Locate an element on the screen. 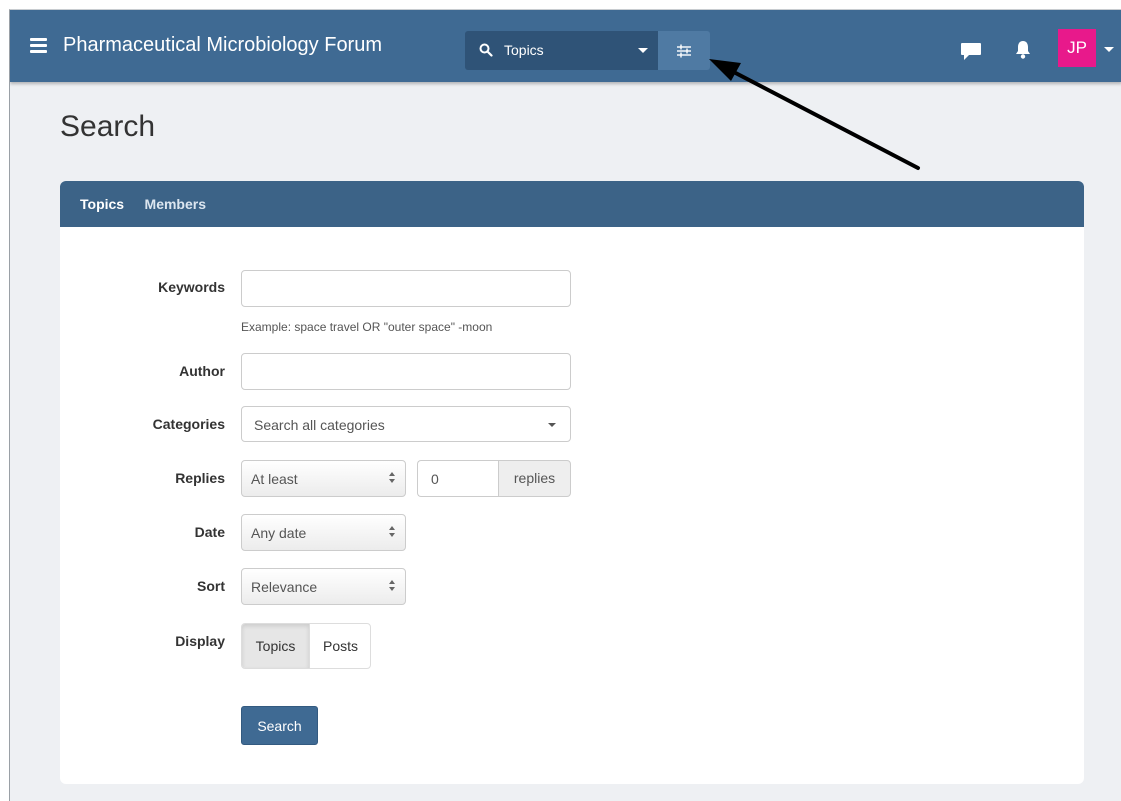 Image resolution: width=1121 pixels, height=801 pixels. annotation-arrow is located at coordinates (814, 114).